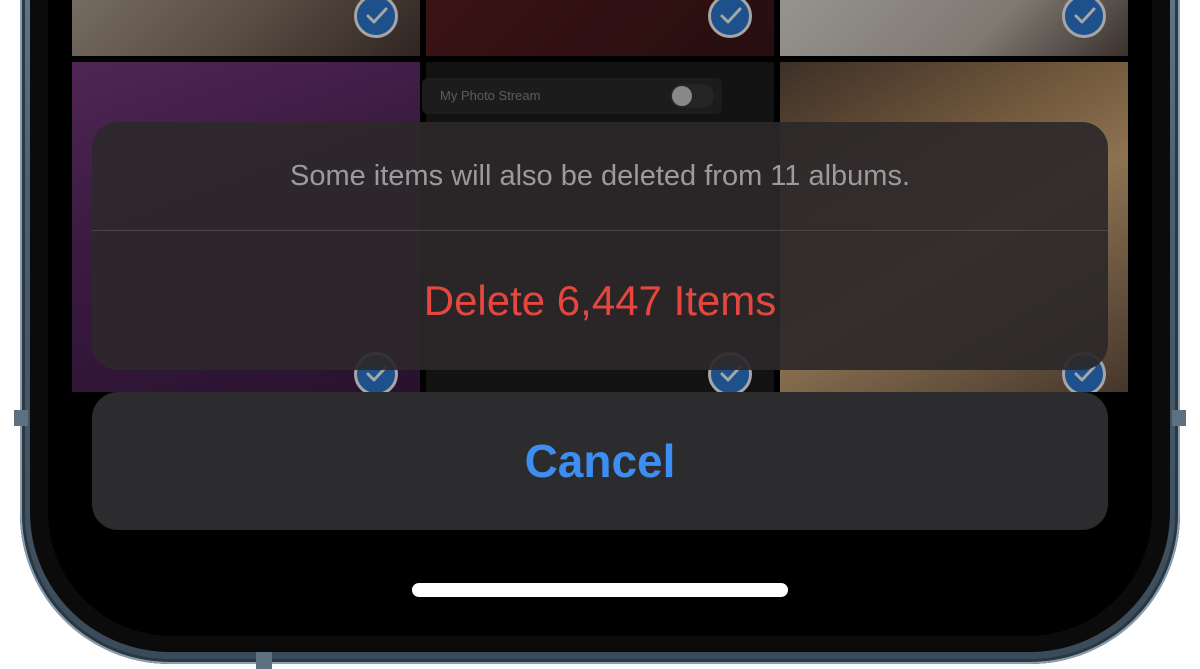 The width and height of the screenshot is (1200, 669). Describe the element at coordinates (1179, 418) in the screenshot. I see `side-button-right` at that location.